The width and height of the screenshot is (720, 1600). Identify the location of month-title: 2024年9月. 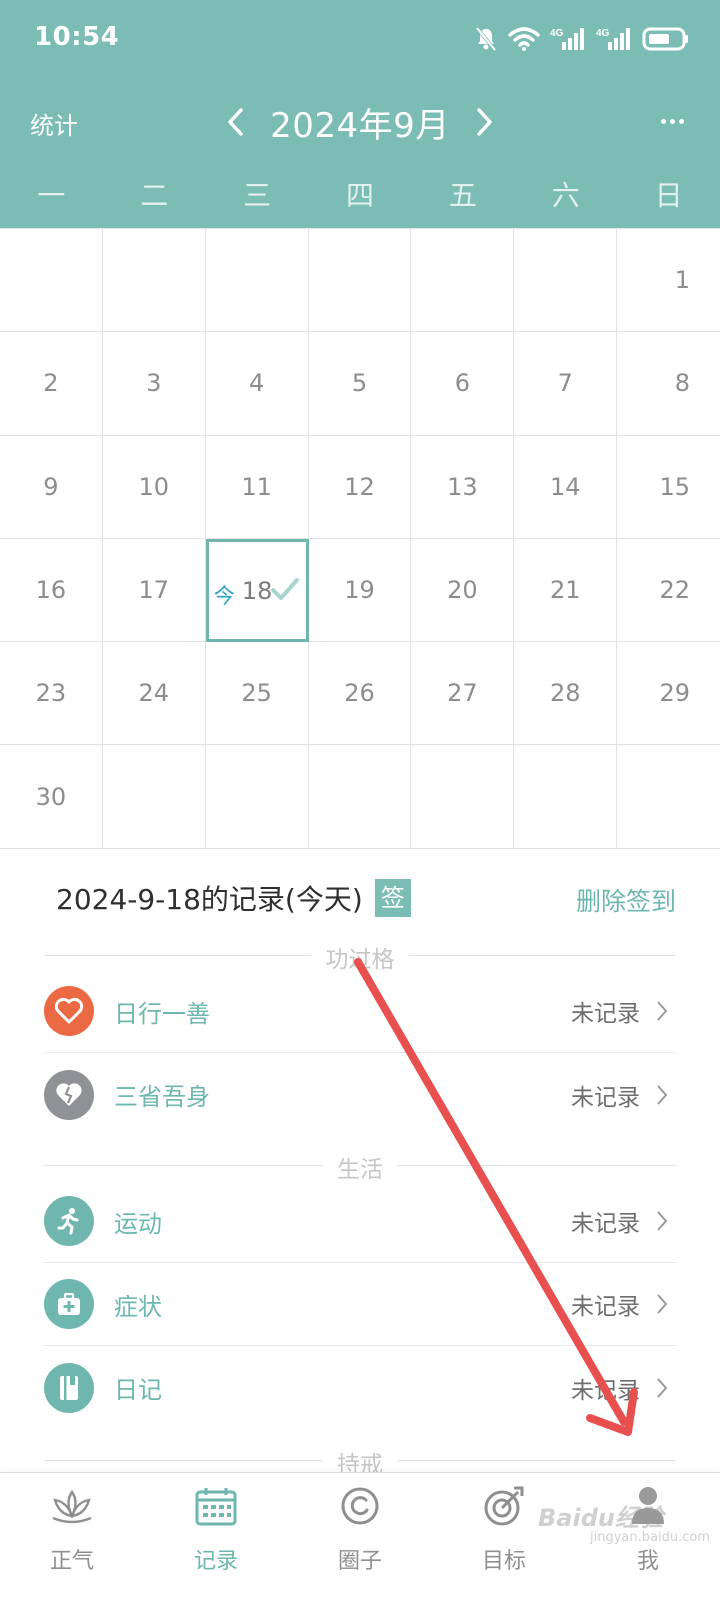
(360, 125).